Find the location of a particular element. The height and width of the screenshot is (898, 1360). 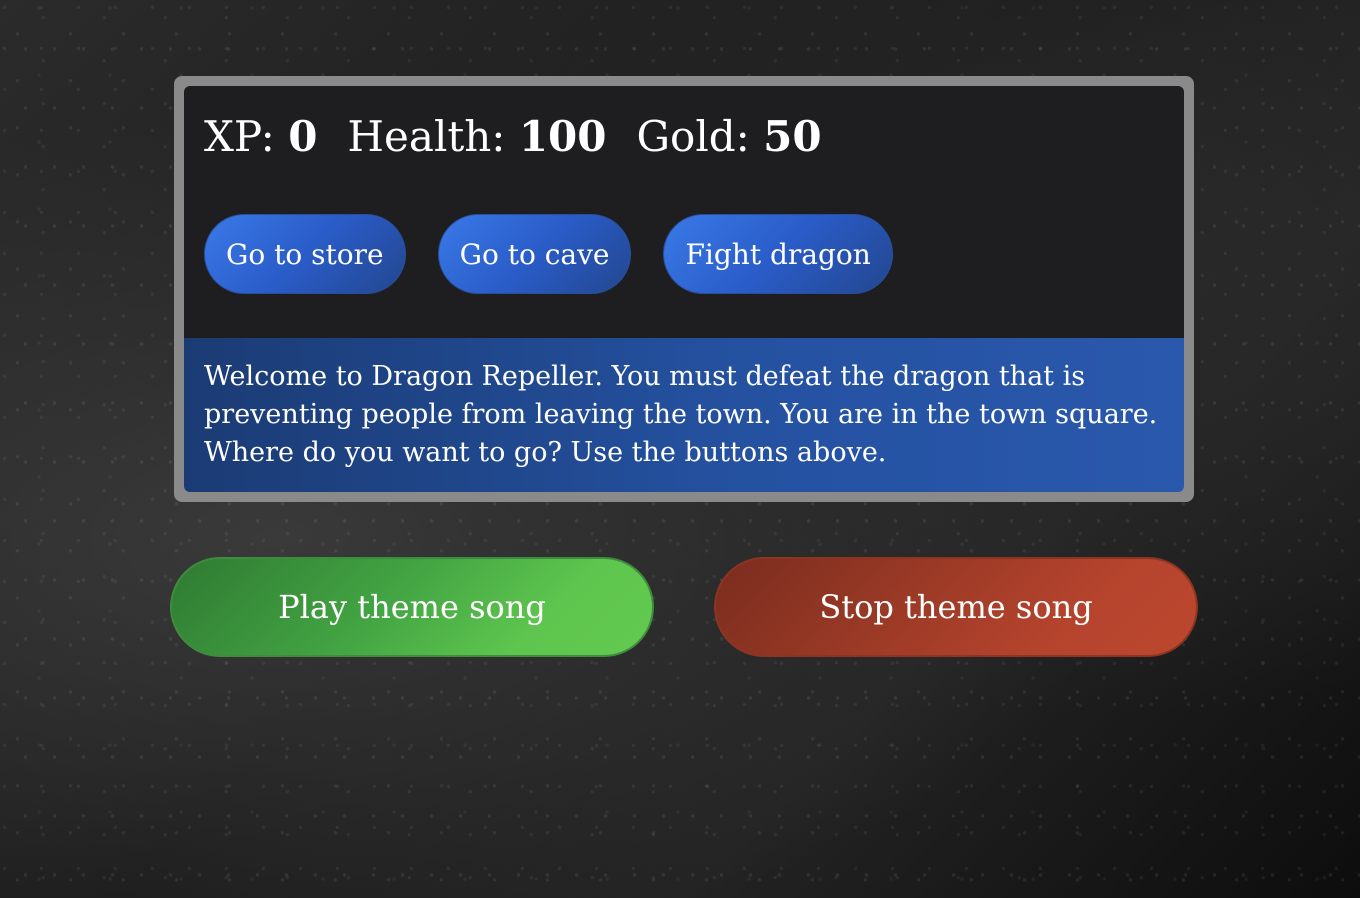

xp-label: XP: is located at coordinates (239, 136).